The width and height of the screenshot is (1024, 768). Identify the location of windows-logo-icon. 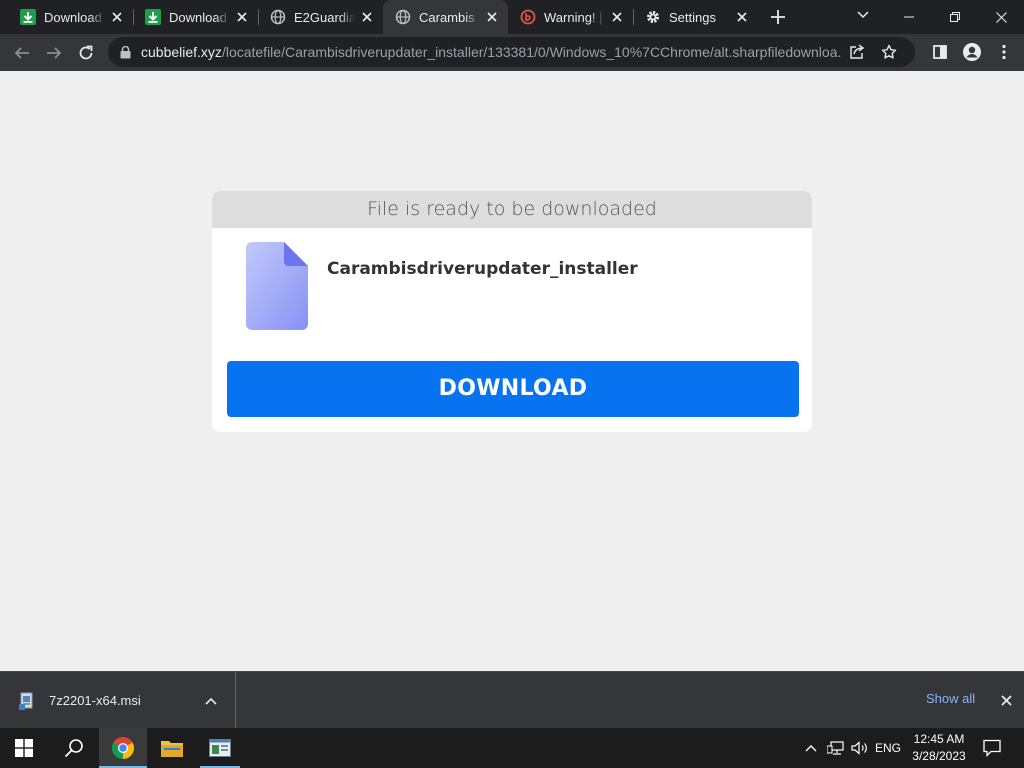
(24, 748).